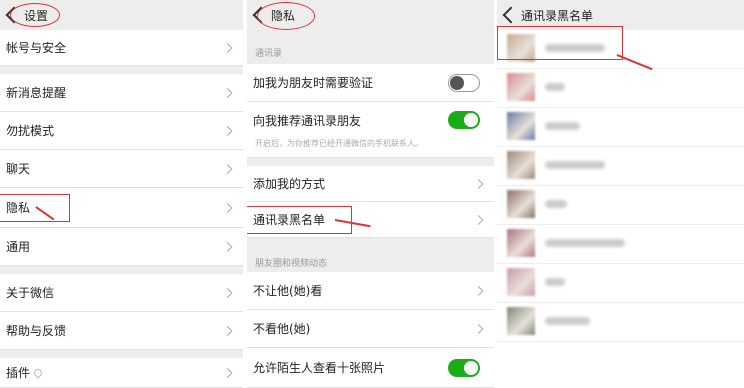 The image size is (744, 388). Describe the element at coordinates (464, 82) in the screenshot. I see `add-verify-toggle` at that location.